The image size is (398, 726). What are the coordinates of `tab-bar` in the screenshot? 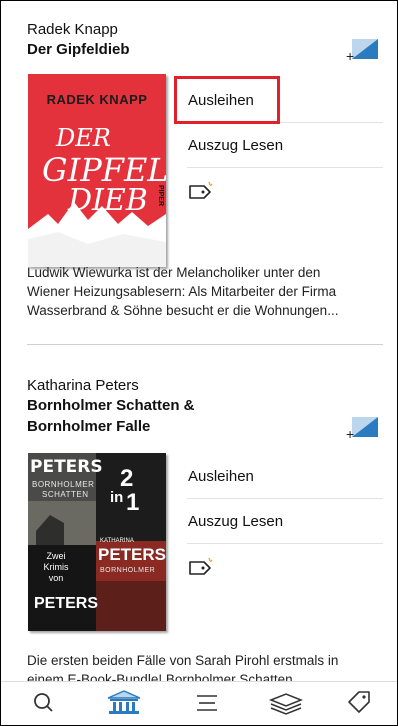 It's located at (199, 703).